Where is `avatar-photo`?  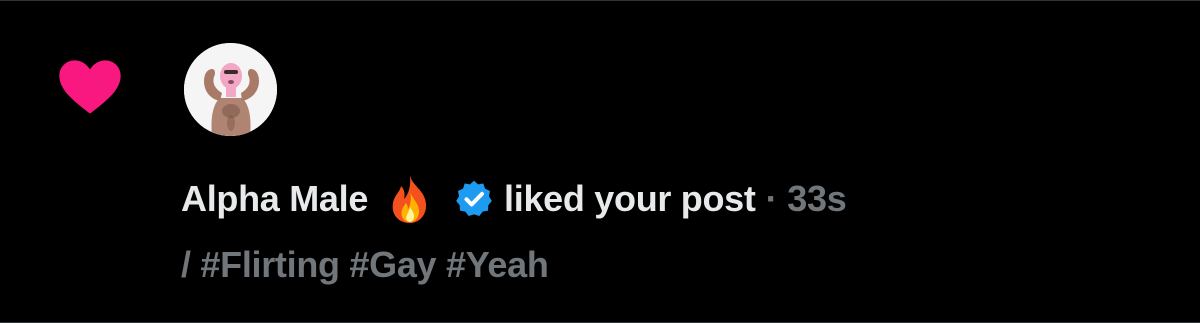
avatar-photo is located at coordinates (230, 89).